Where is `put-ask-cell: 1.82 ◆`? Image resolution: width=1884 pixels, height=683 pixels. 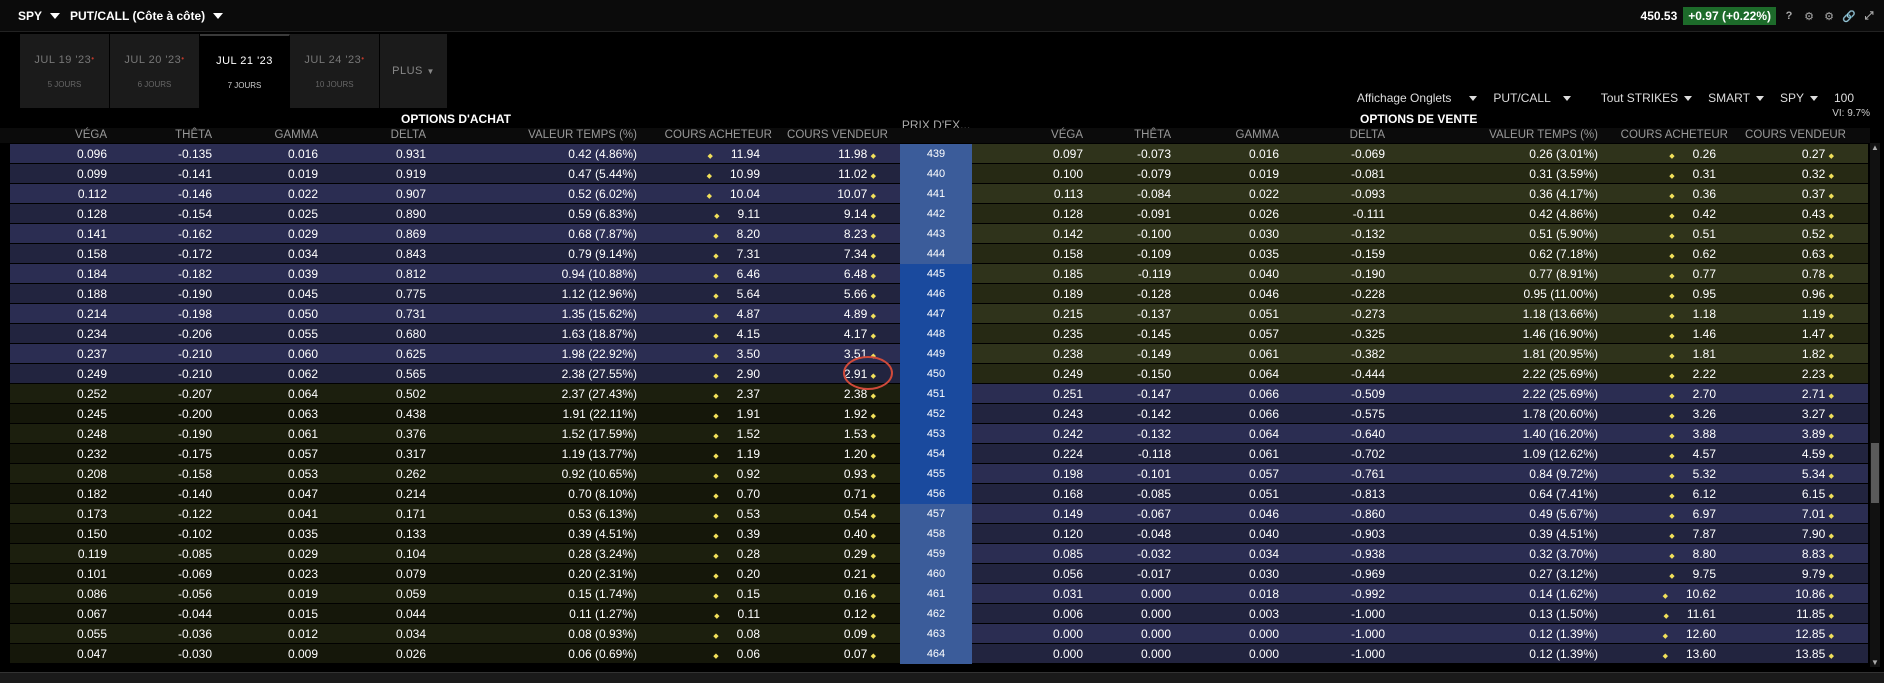 put-ask-cell: 1.82 ◆ is located at coordinates (1818, 354).